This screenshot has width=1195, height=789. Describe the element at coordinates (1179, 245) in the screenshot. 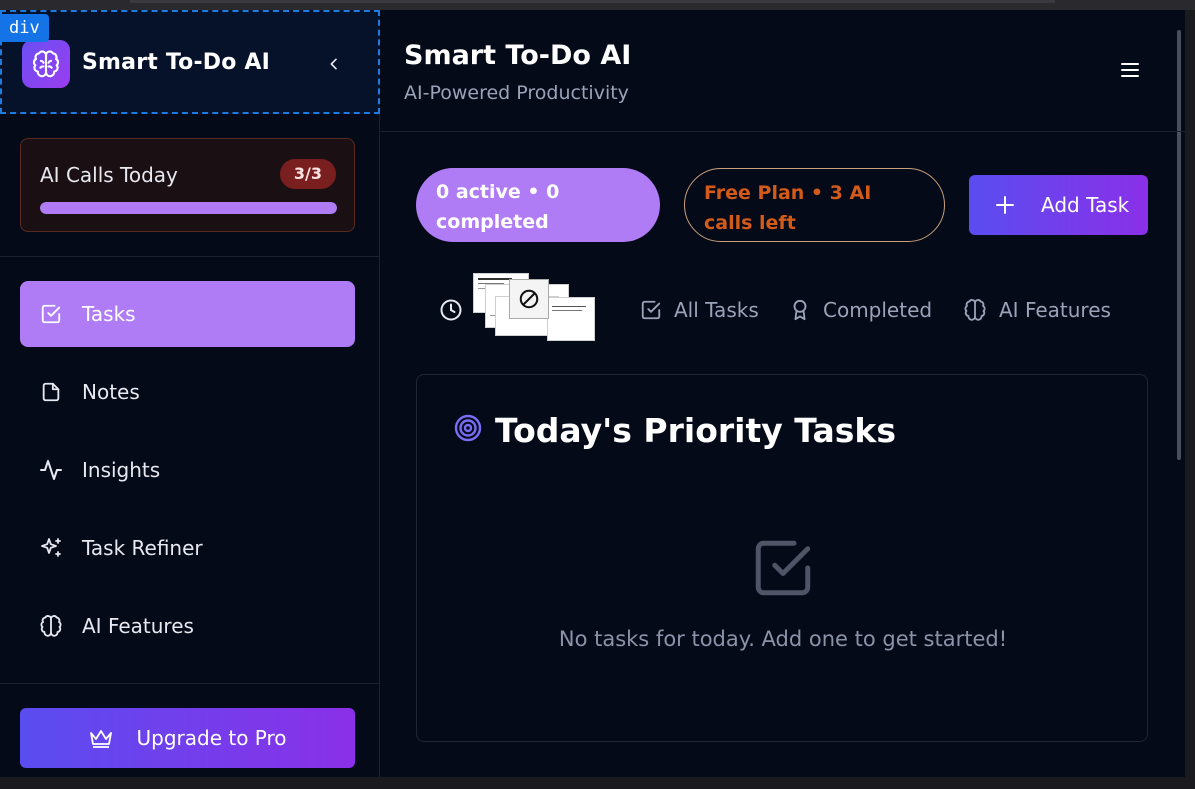

I see `scrollbar` at that location.